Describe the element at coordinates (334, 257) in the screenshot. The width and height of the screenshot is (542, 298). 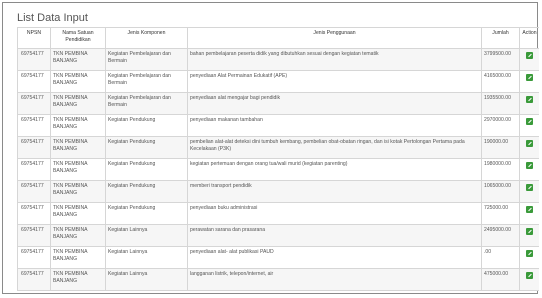
I see `cell-jenis-penggunaan: penyediaan alat- alat publikasi PAUD` at that location.